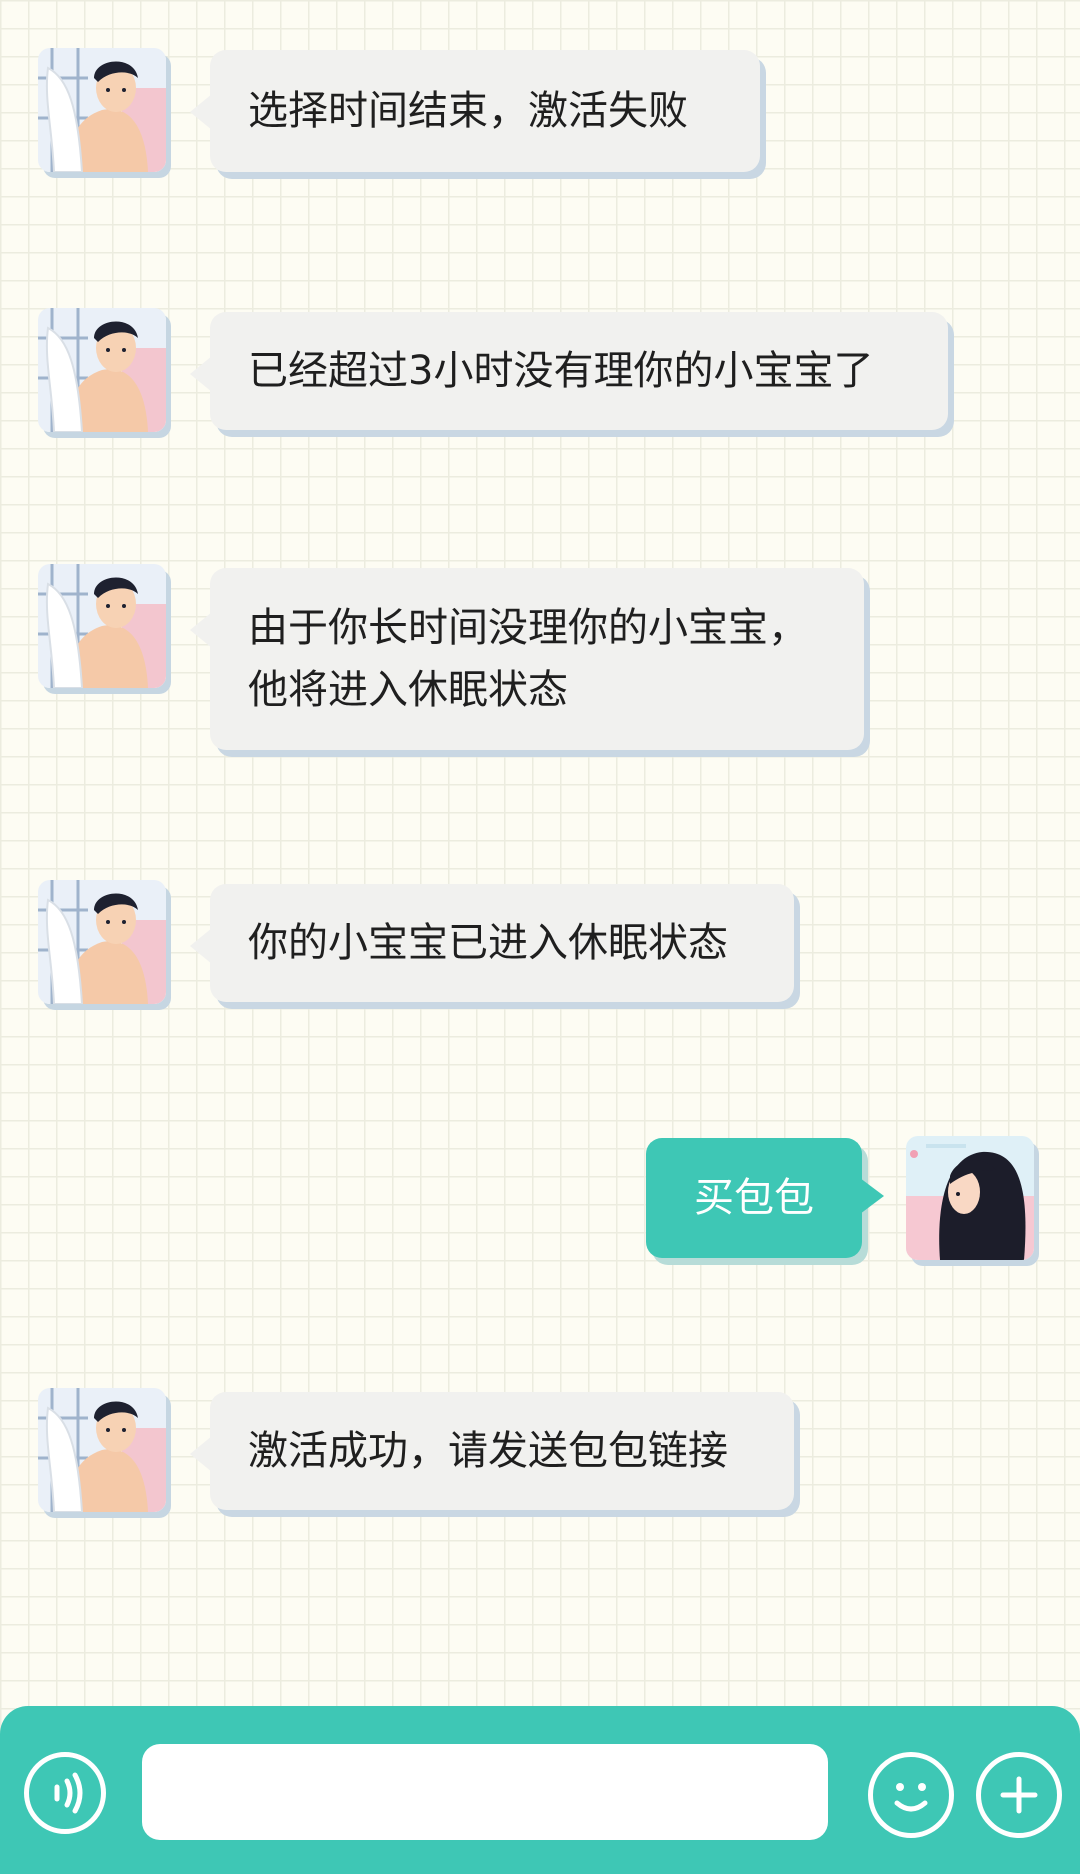  I want to click on message-row: 你的小宝宝已进入休眠状态, so click(540, 945).